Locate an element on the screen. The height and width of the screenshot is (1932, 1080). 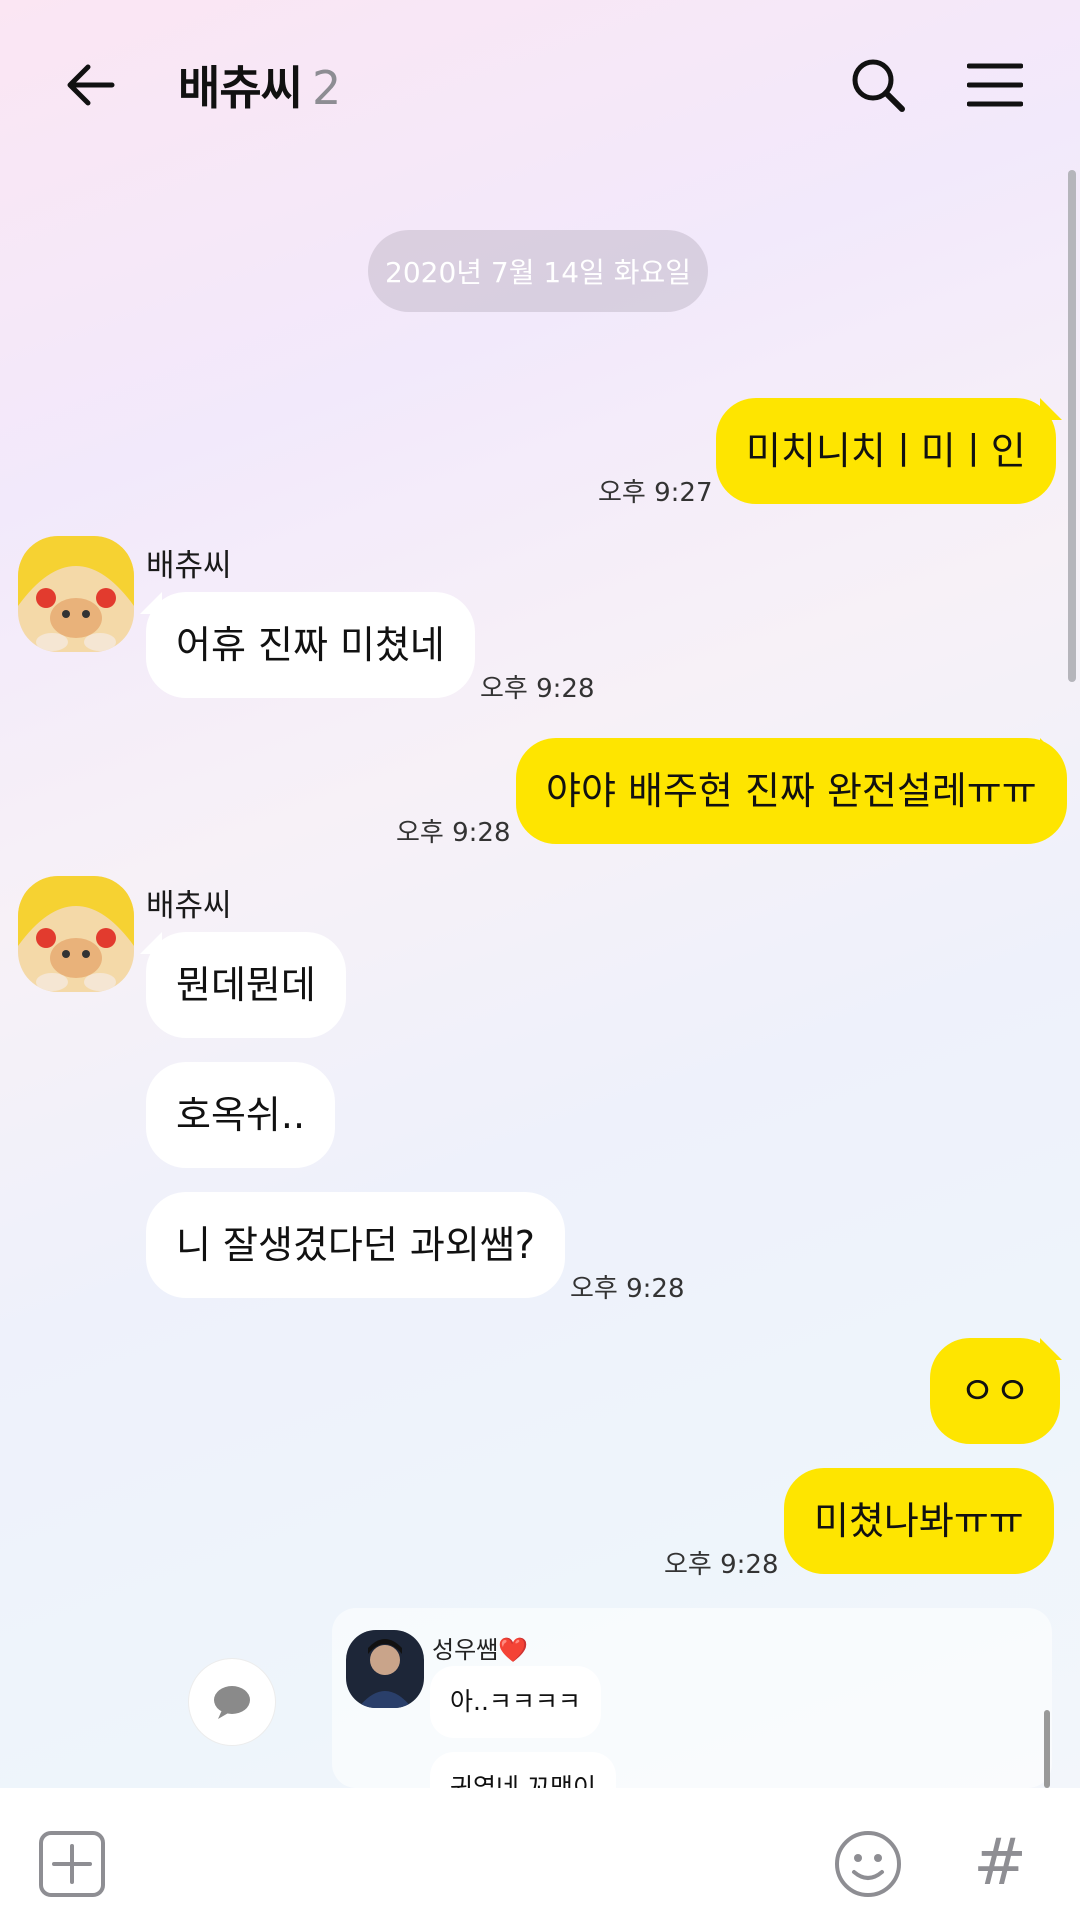
my-message-bubble: 미치니치ㅣ미ㅣ인 is located at coordinates (886, 451).